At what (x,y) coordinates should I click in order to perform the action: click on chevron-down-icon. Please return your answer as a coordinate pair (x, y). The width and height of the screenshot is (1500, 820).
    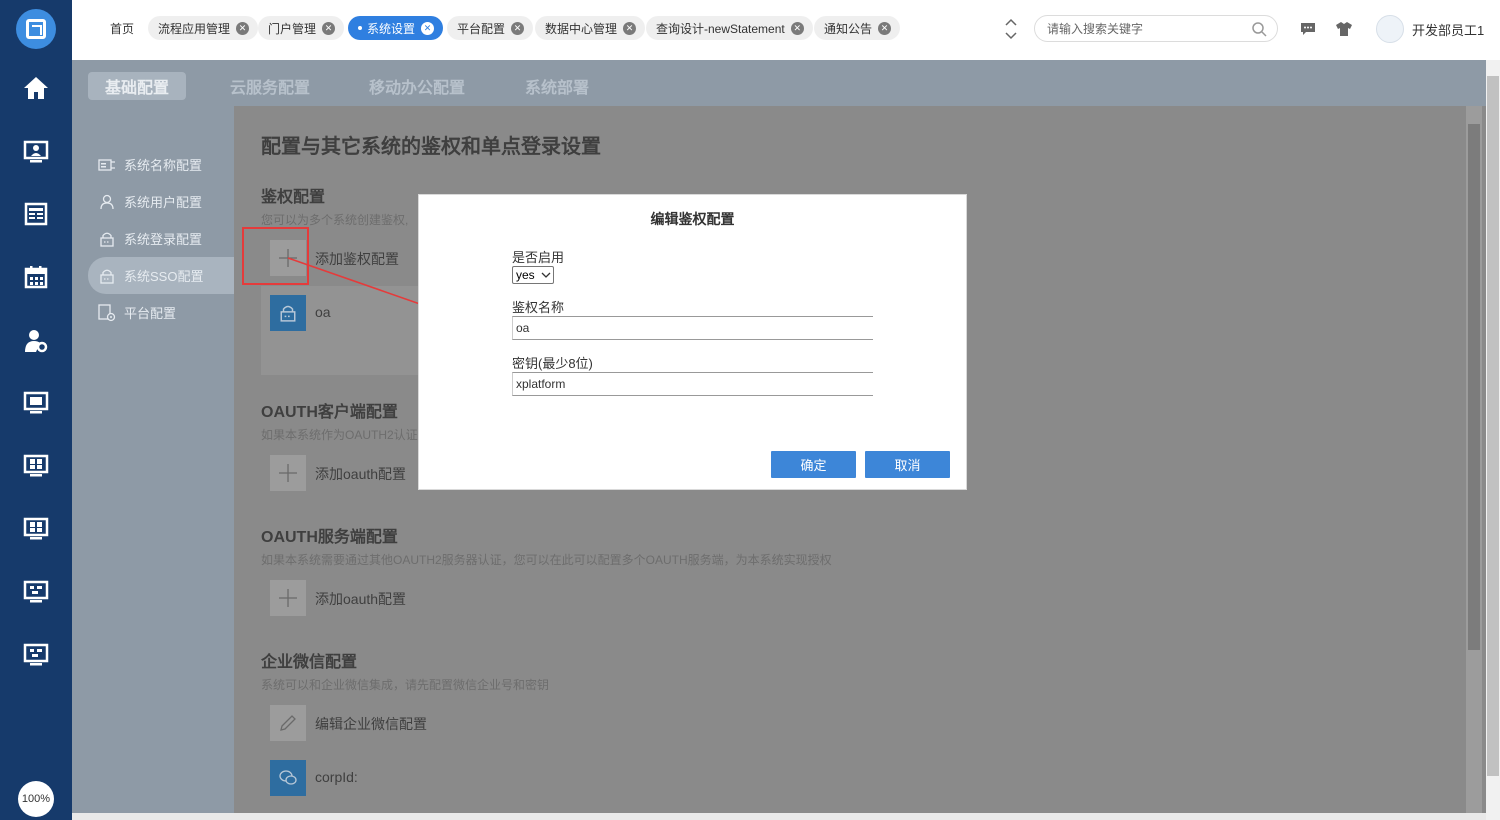
    Looking at the image, I should click on (546, 275).